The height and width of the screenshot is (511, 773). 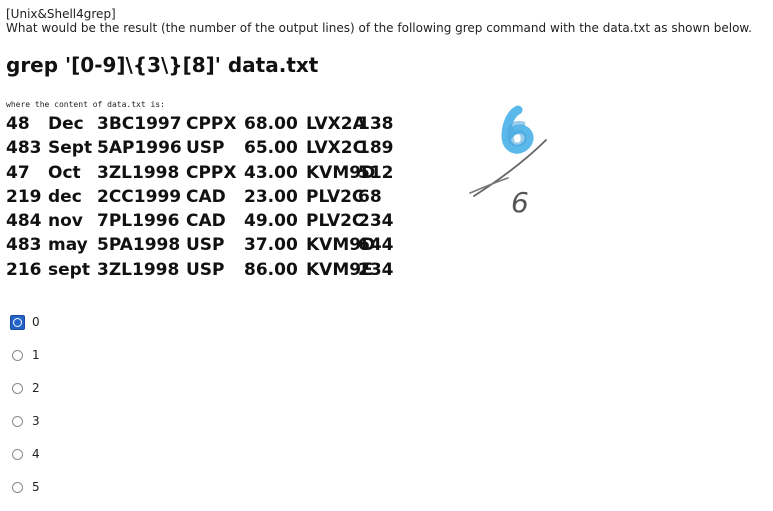 What do you see at coordinates (36, 355) in the screenshot?
I see `option-label: 1` at bounding box center [36, 355].